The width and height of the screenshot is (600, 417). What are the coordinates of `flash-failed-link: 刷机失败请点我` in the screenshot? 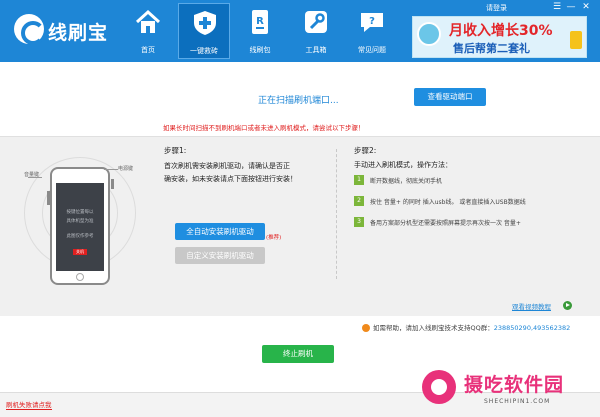 It's located at (29, 405).